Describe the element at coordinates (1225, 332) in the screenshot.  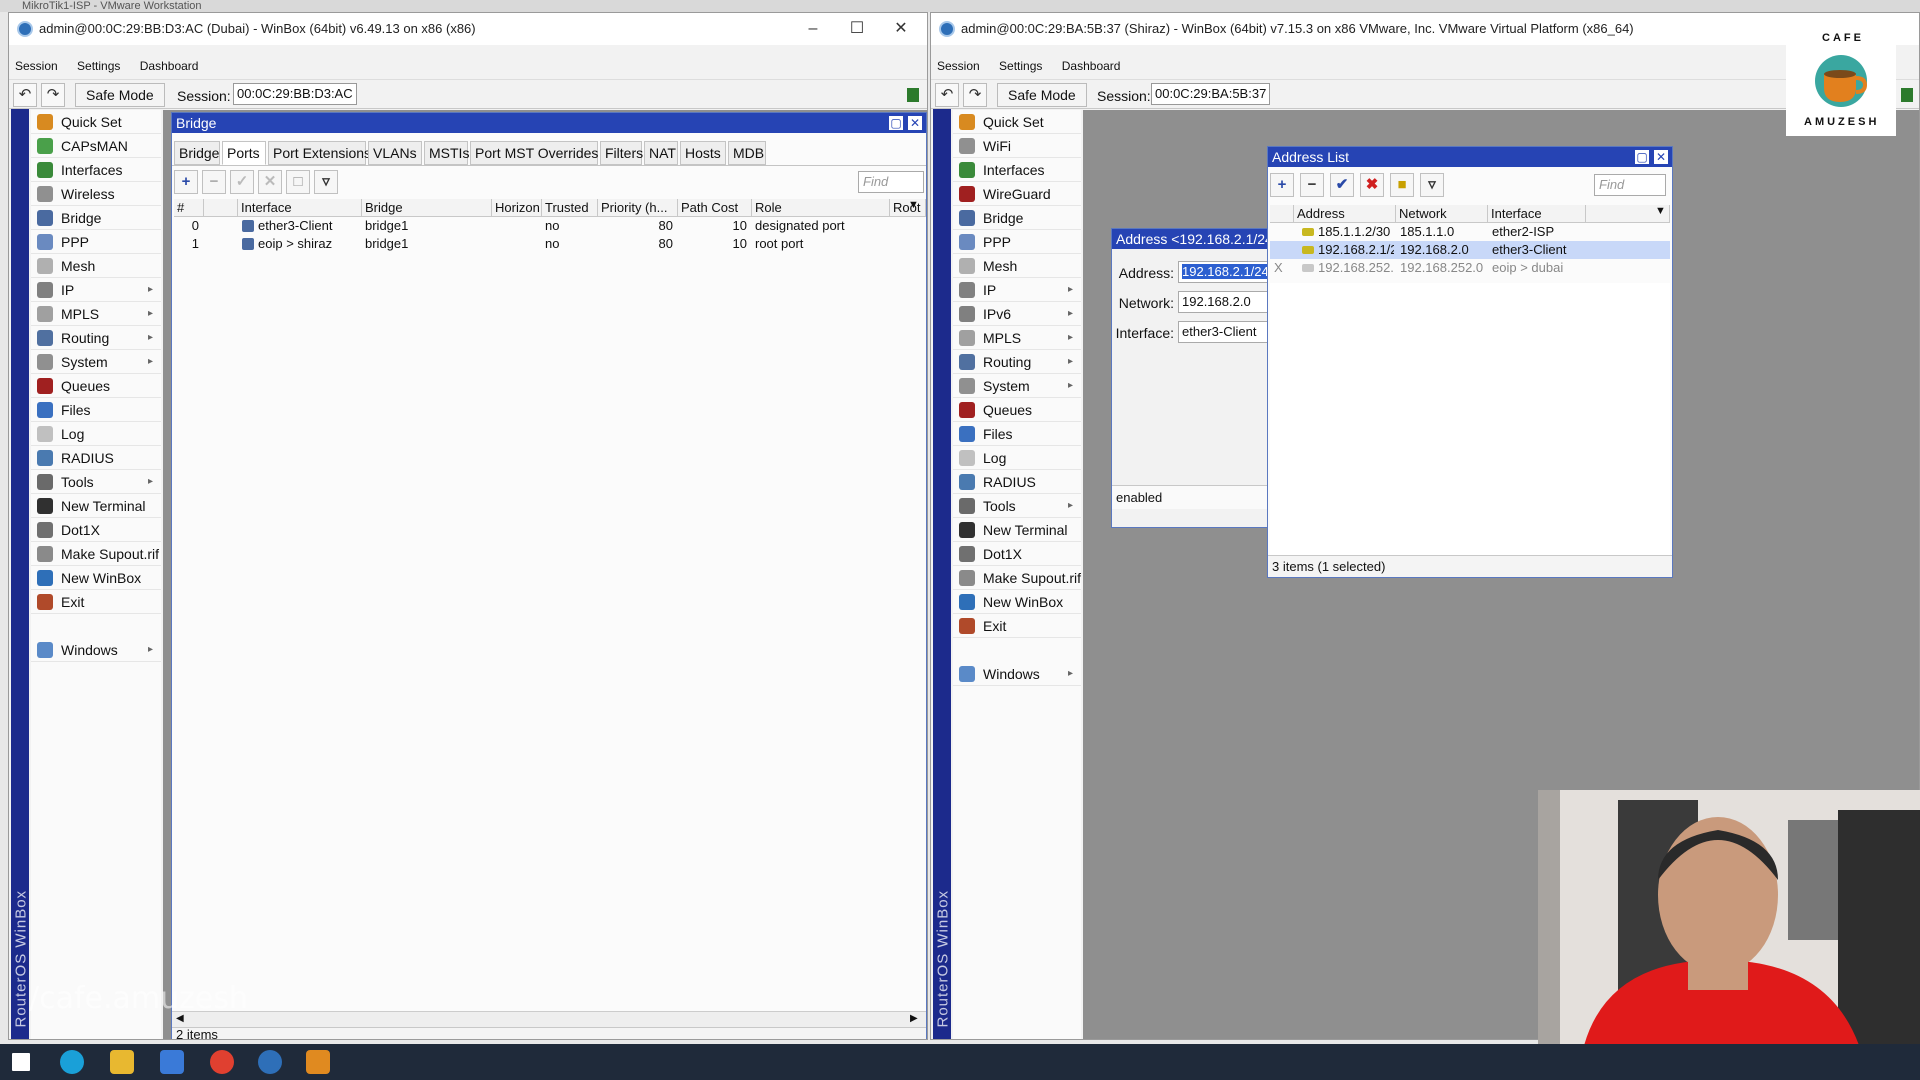
I see `interface-select: ether3-Client` at that location.